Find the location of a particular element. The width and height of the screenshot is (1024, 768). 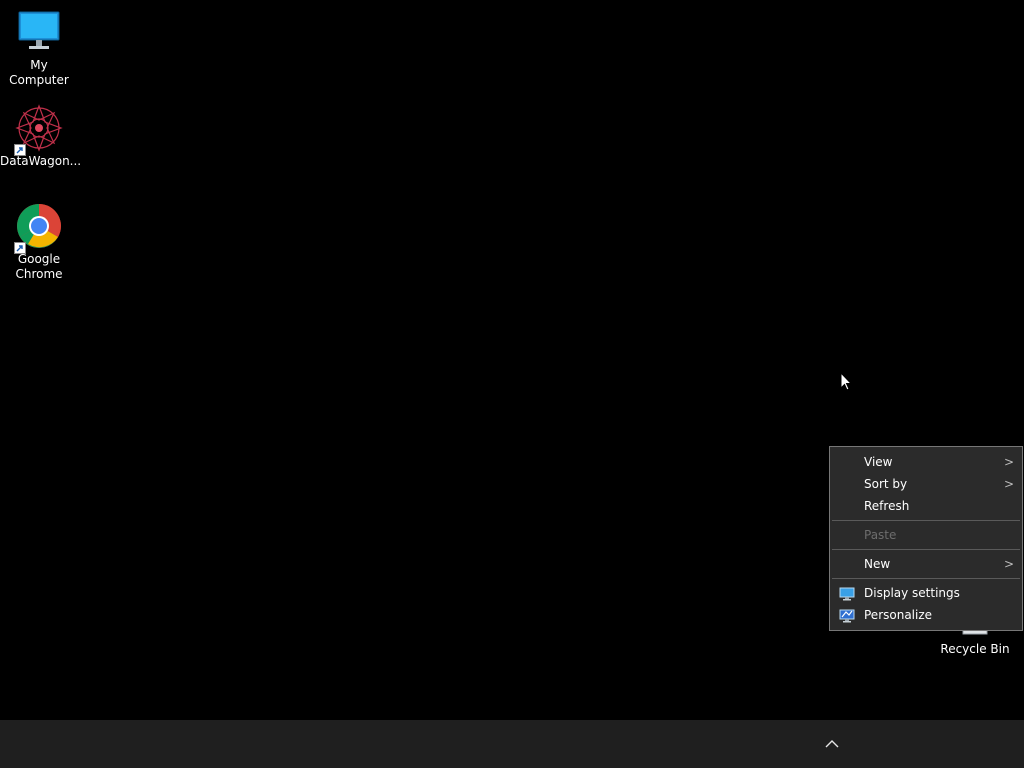

chrome-icon is located at coordinates (38, 228).